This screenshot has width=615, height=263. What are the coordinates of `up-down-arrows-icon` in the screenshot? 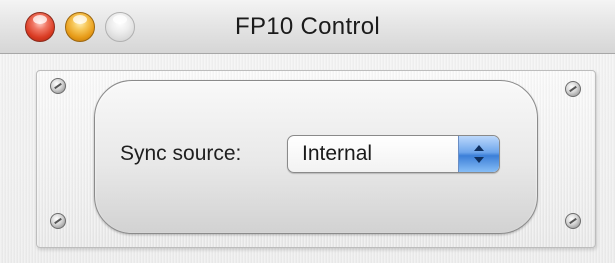 It's located at (478, 154).